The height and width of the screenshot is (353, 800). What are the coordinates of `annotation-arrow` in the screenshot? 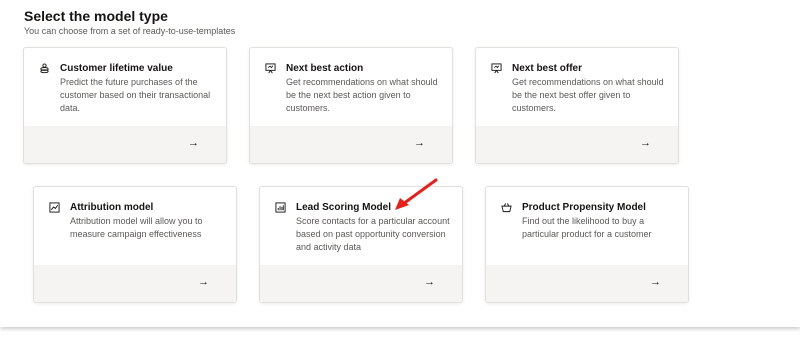 It's located at (416, 194).